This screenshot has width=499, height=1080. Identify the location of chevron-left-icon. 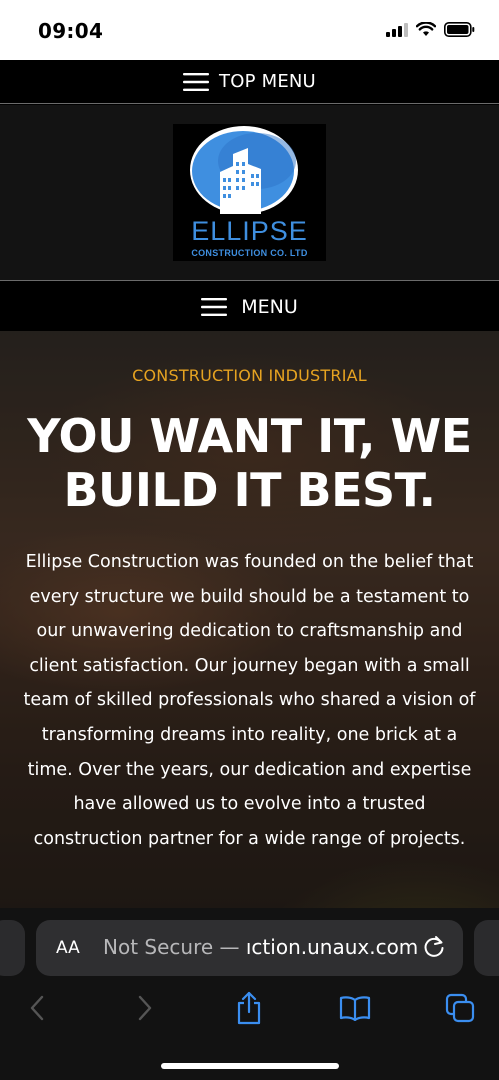
(37, 1008).